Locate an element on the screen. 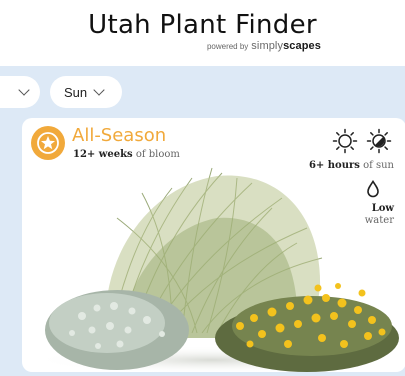 The height and width of the screenshot is (376, 405). brand-logo: simplyscapes is located at coordinates (286, 46).